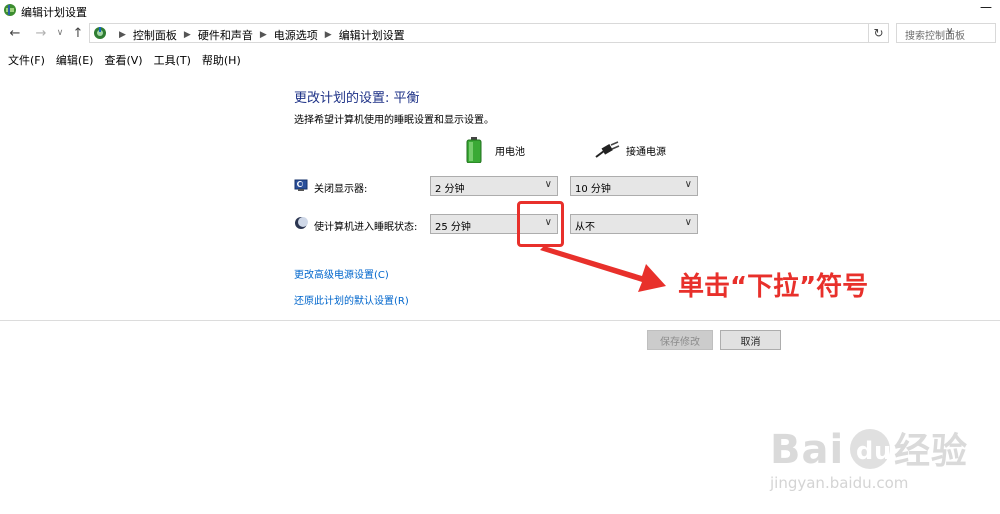 Image resolution: width=1000 pixels, height=514 pixels. I want to click on menu-bar: 文件(F) 编辑(E) 查看(V) 工具(T) 帮助(H), so click(122, 59).